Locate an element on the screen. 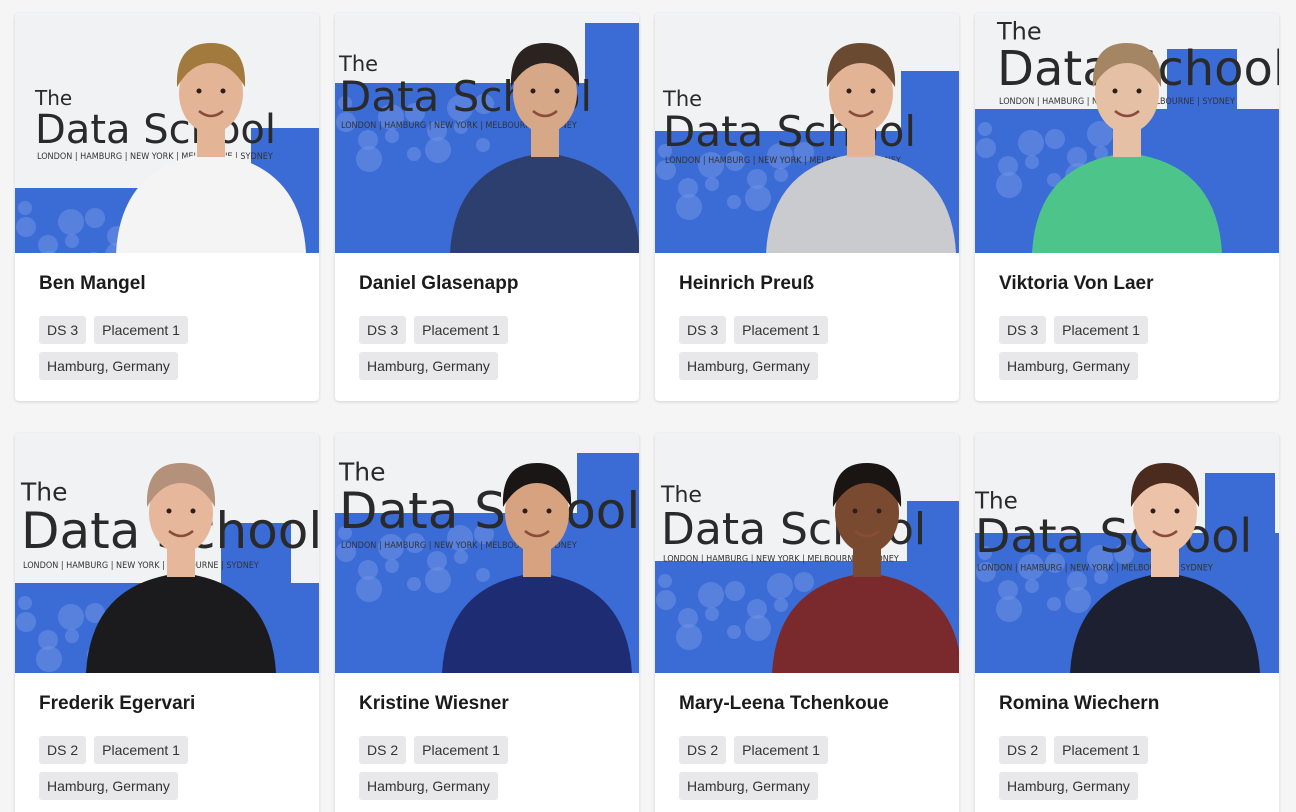  member-name: Kristine Wiesner is located at coordinates (487, 704).